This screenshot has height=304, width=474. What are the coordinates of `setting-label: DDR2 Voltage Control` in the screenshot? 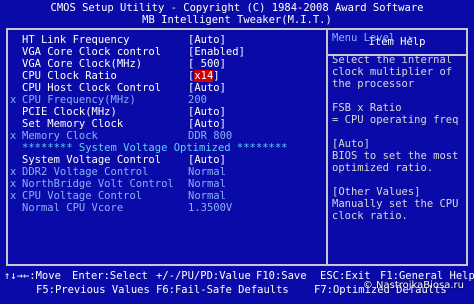 It's located at (85, 172).